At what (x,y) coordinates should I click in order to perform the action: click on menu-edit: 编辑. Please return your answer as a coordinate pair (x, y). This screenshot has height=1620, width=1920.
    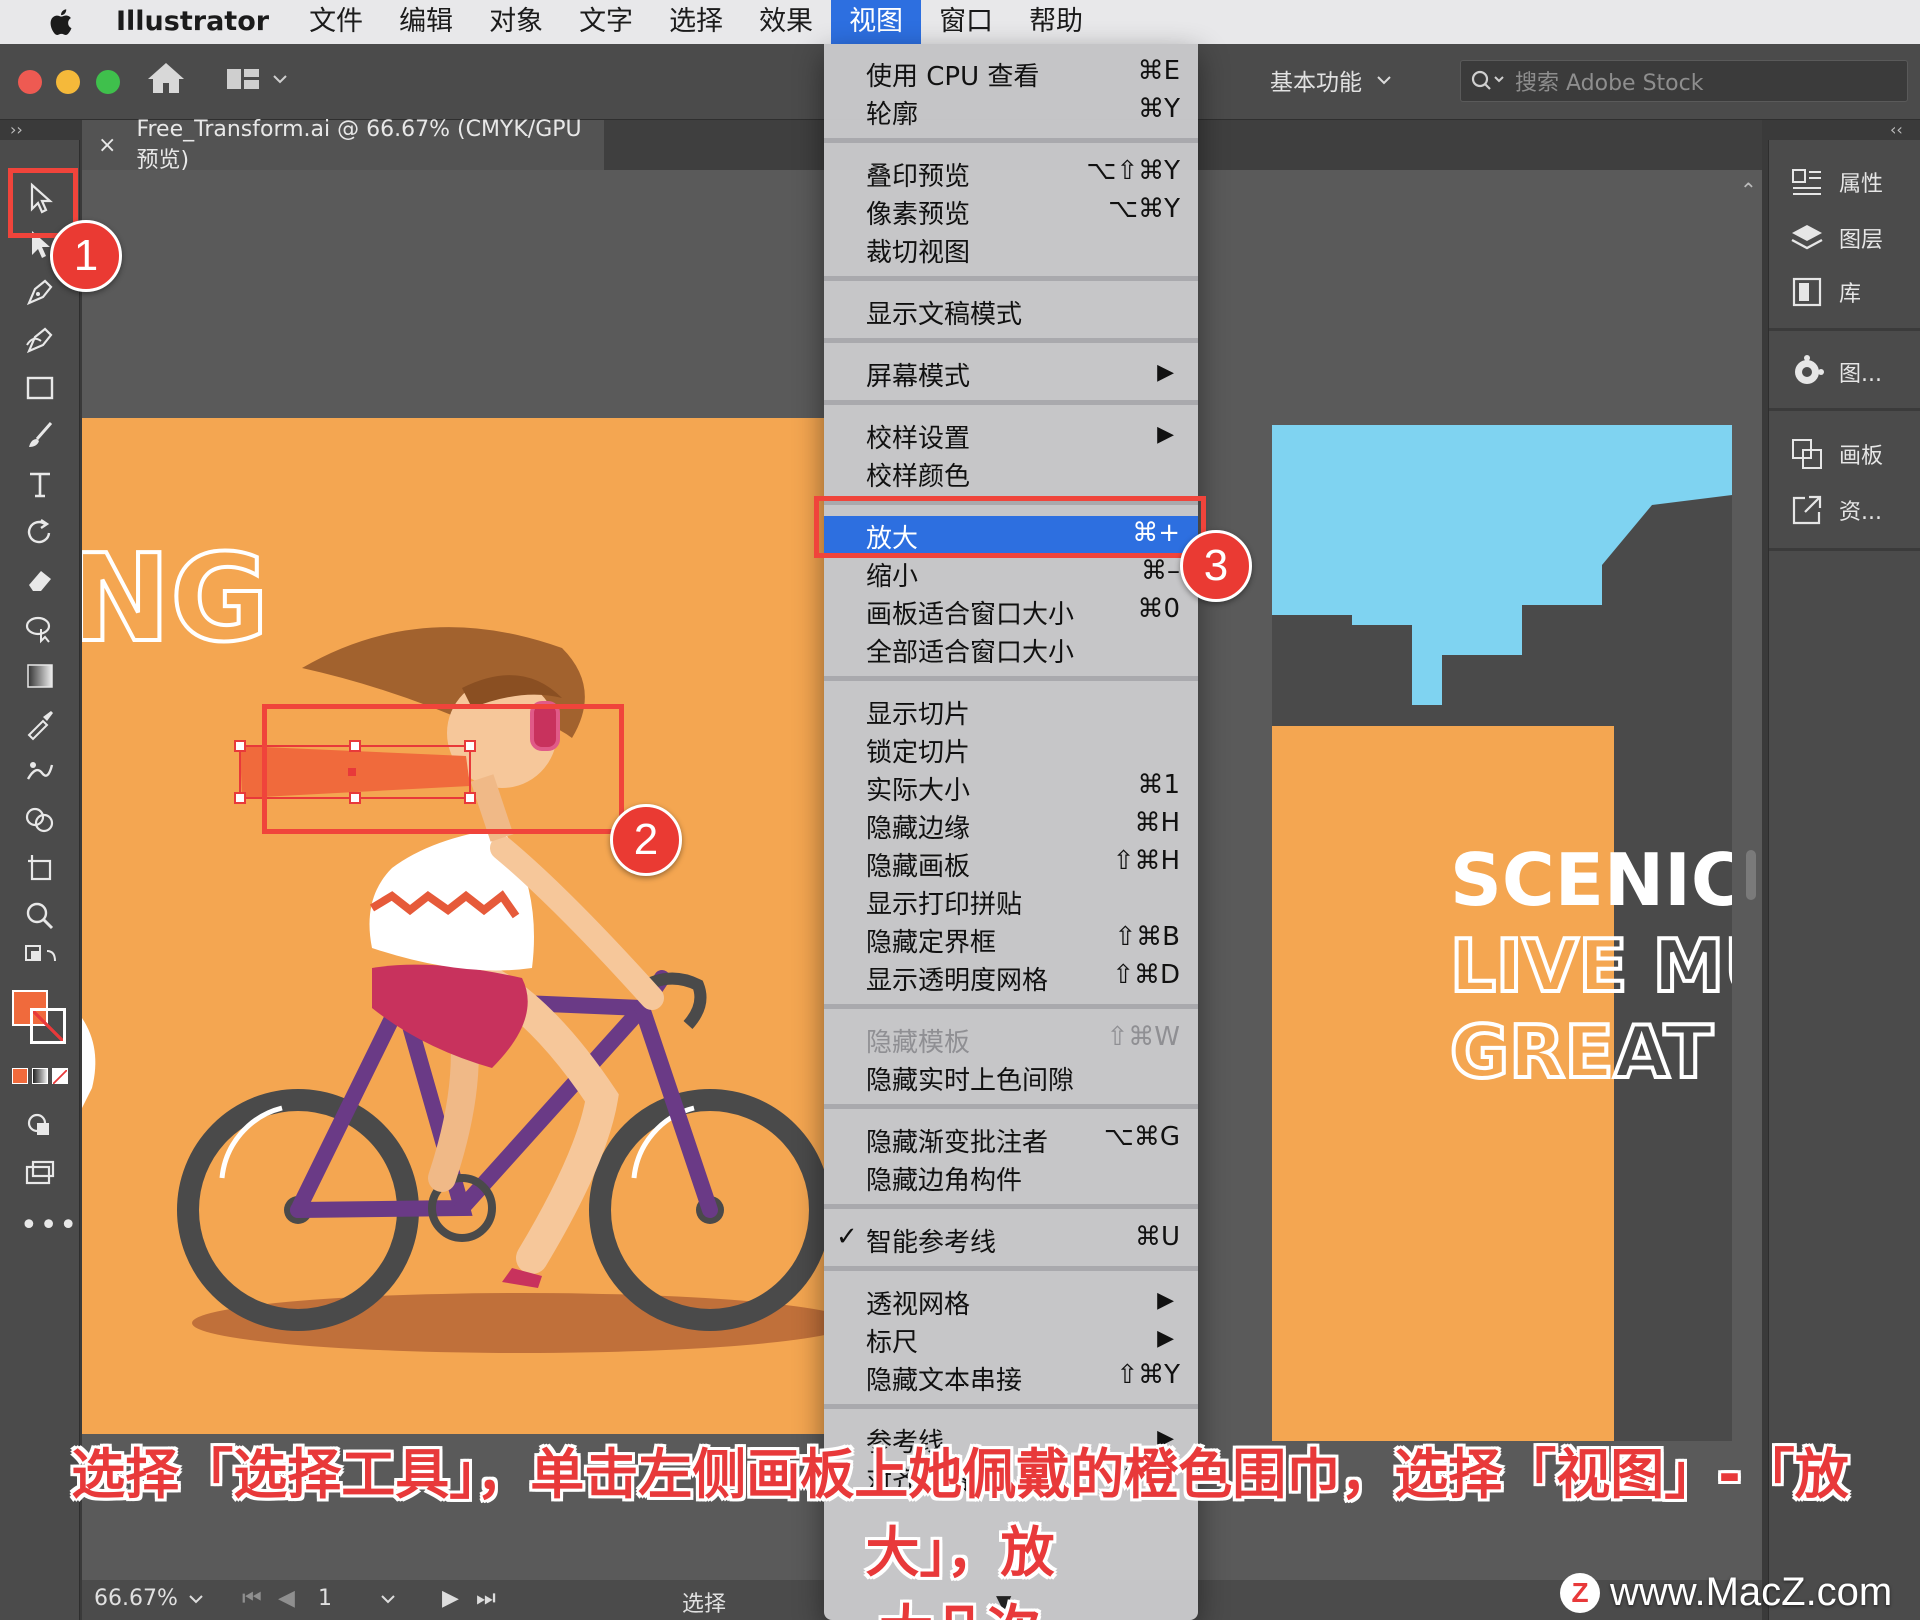
    Looking at the image, I should click on (426, 22).